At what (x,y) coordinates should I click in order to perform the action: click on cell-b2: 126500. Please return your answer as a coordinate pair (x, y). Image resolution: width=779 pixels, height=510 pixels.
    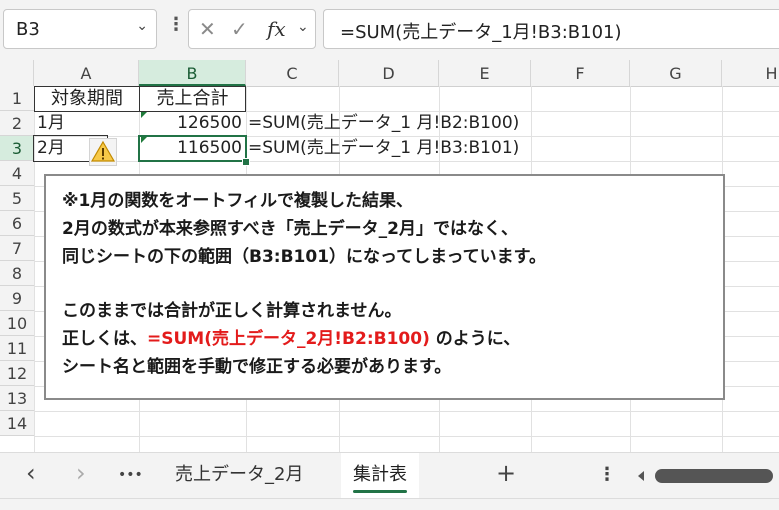
    Looking at the image, I should click on (191, 123).